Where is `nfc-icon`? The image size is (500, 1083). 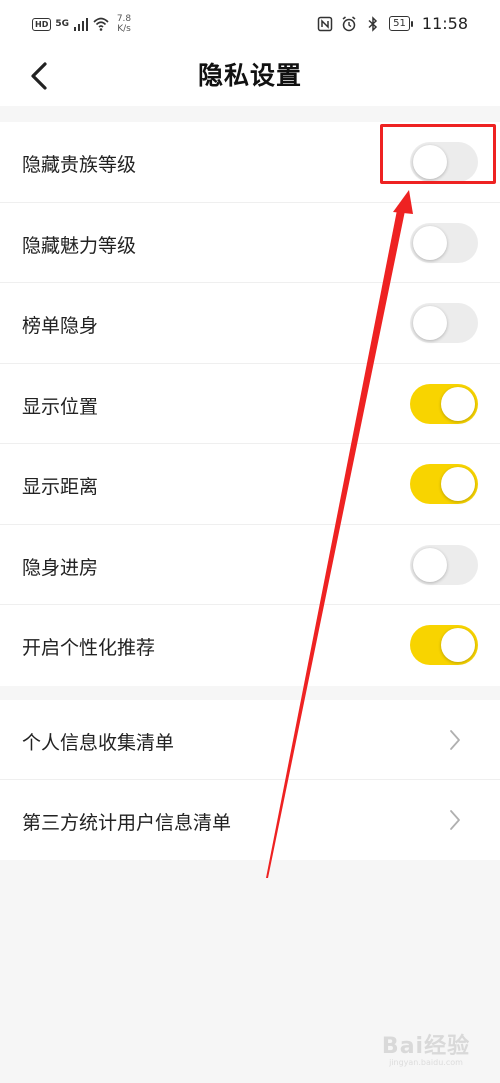
nfc-icon is located at coordinates (325, 23).